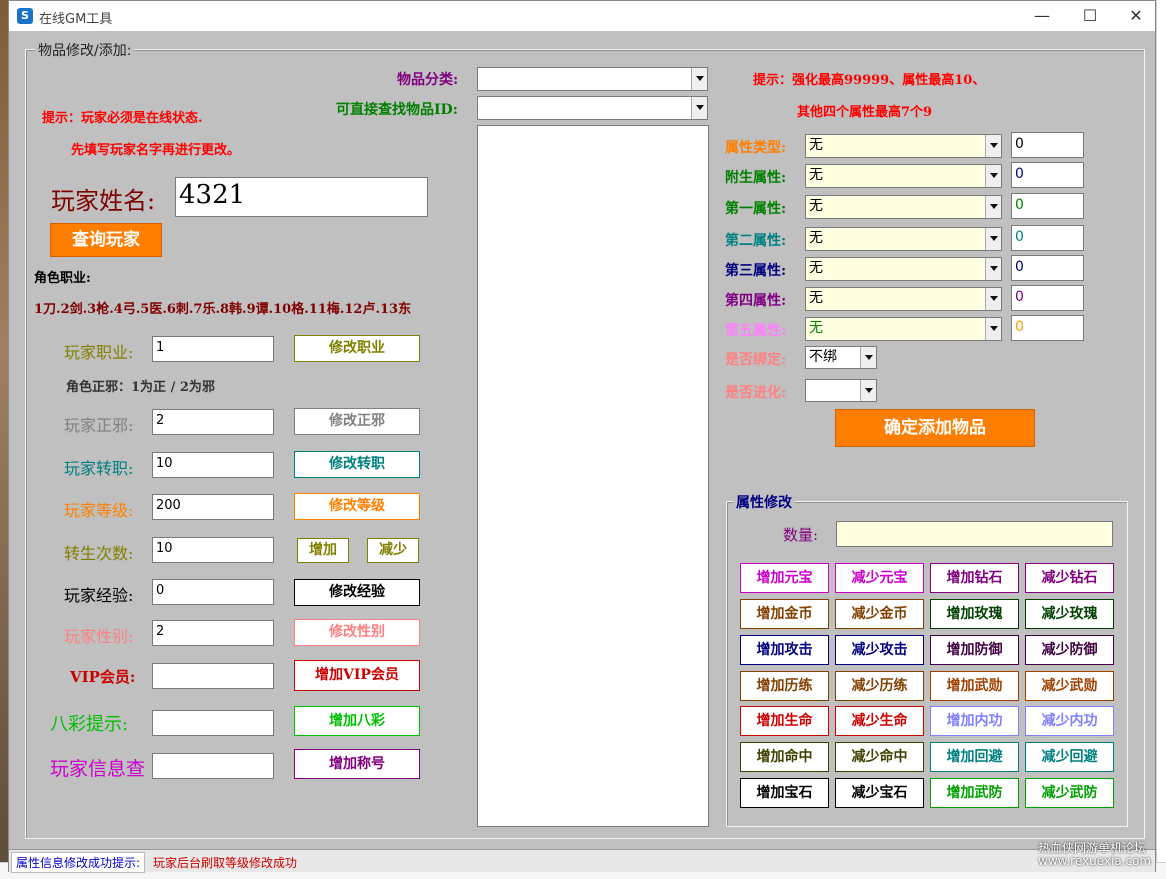 The height and width of the screenshot is (879, 1166). Describe the element at coordinates (974, 757) in the screenshot. I see `attr-button: 增加回避` at that location.